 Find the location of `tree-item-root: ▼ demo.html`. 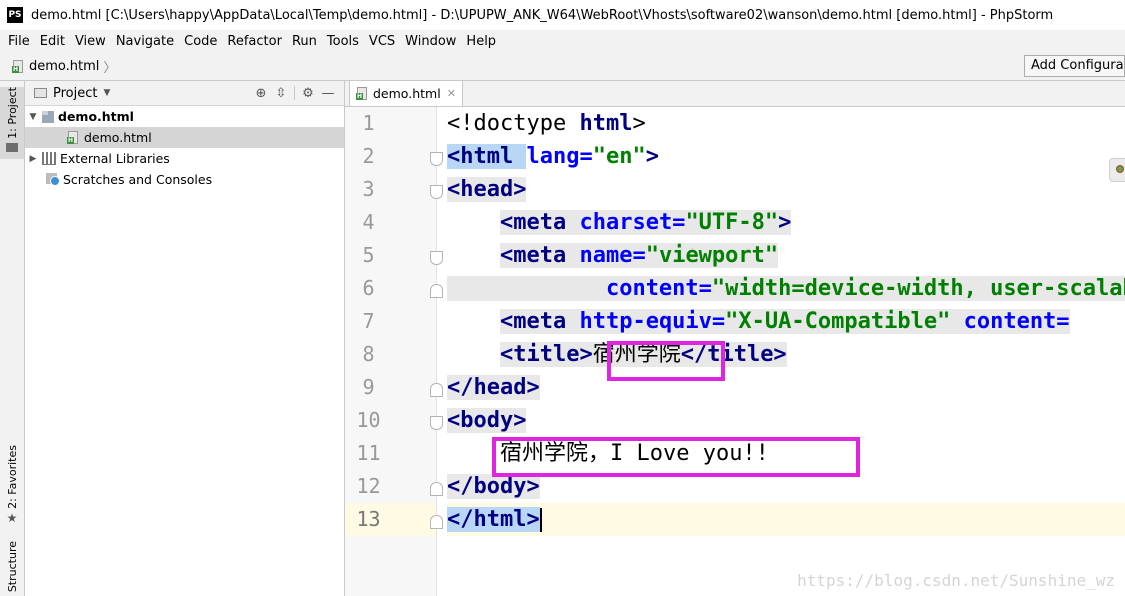

tree-item-root: ▼ demo.html is located at coordinates (184, 116).